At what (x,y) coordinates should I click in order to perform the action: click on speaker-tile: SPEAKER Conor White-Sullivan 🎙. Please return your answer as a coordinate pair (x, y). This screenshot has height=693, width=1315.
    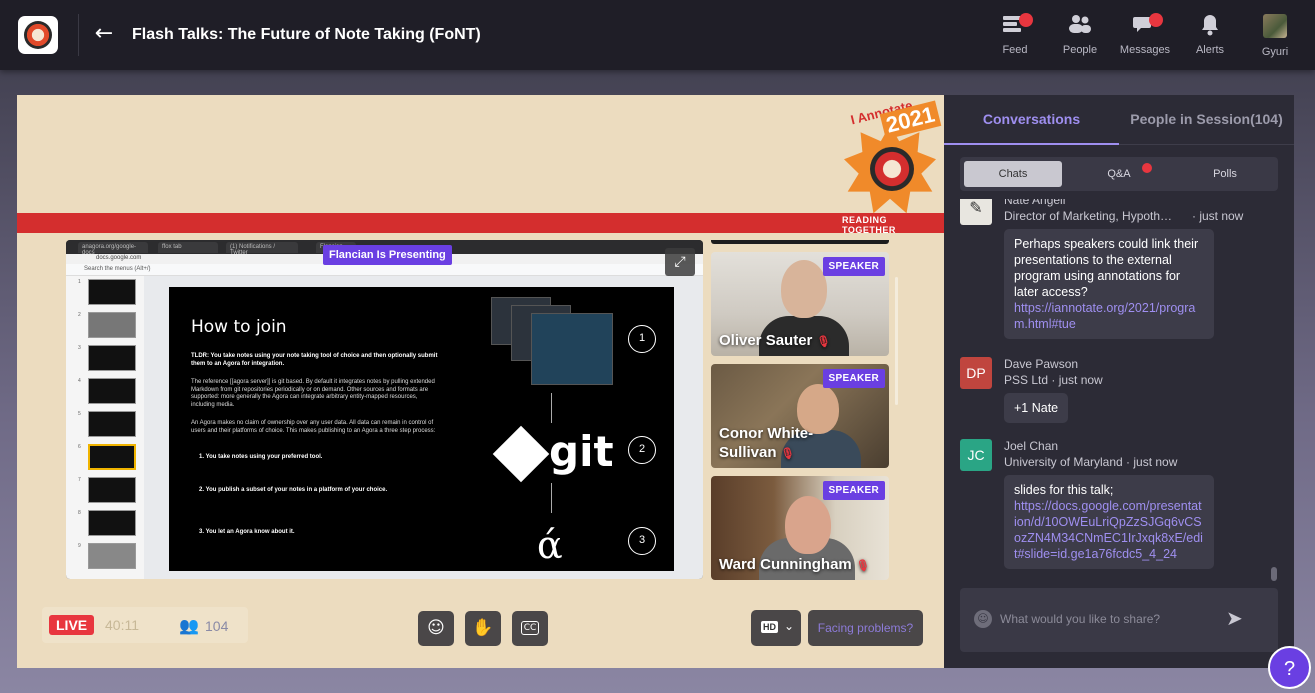
    Looking at the image, I should click on (800, 416).